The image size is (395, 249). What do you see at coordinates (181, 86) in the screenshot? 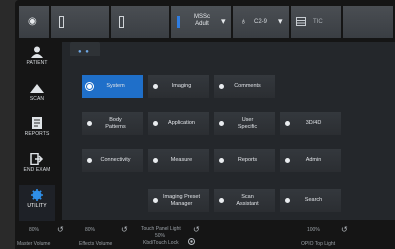
I see `button-label: Imaging` at bounding box center [181, 86].